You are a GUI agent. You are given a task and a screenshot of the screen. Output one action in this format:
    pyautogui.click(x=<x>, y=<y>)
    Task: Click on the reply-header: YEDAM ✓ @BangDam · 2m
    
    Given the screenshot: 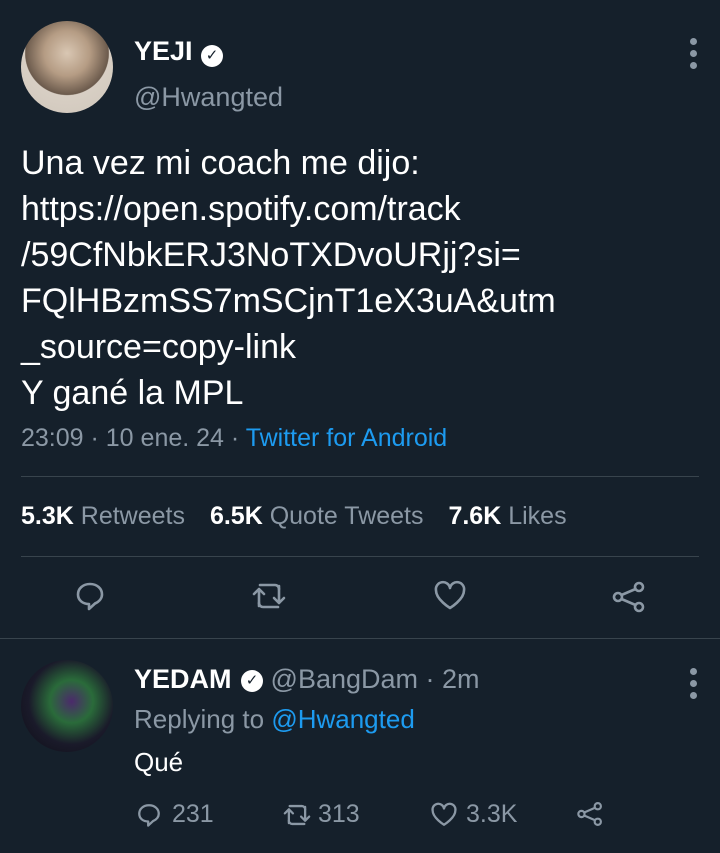 What is the action you would take?
    pyautogui.click(x=307, y=679)
    